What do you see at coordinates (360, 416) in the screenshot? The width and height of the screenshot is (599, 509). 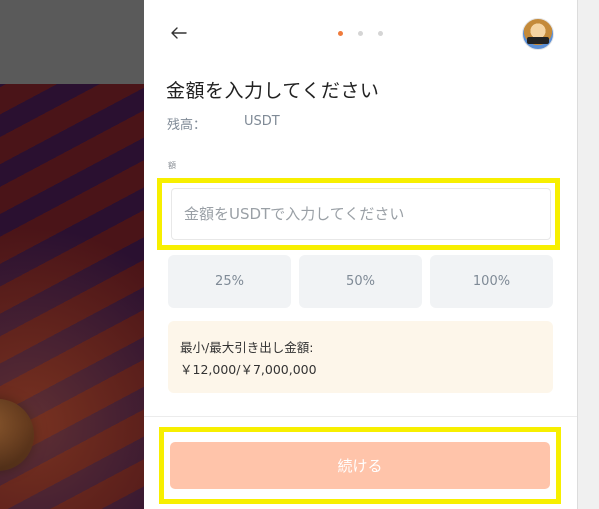 I see `divider` at bounding box center [360, 416].